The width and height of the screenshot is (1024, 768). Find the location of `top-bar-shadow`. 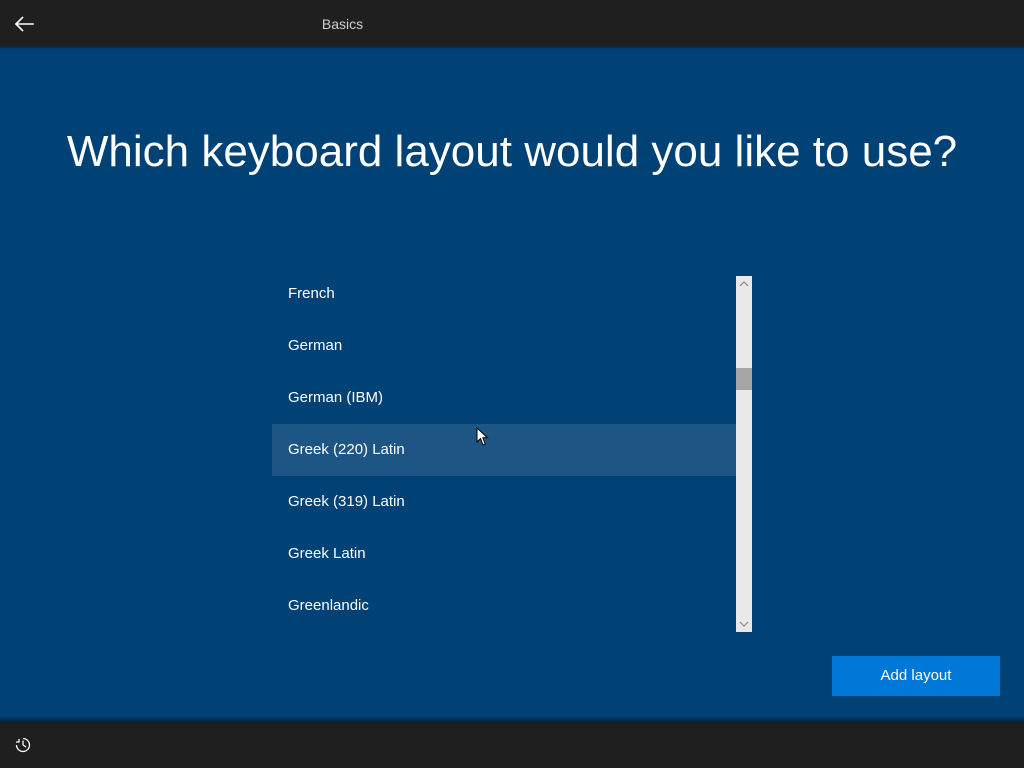

top-bar-shadow is located at coordinates (512, 47).